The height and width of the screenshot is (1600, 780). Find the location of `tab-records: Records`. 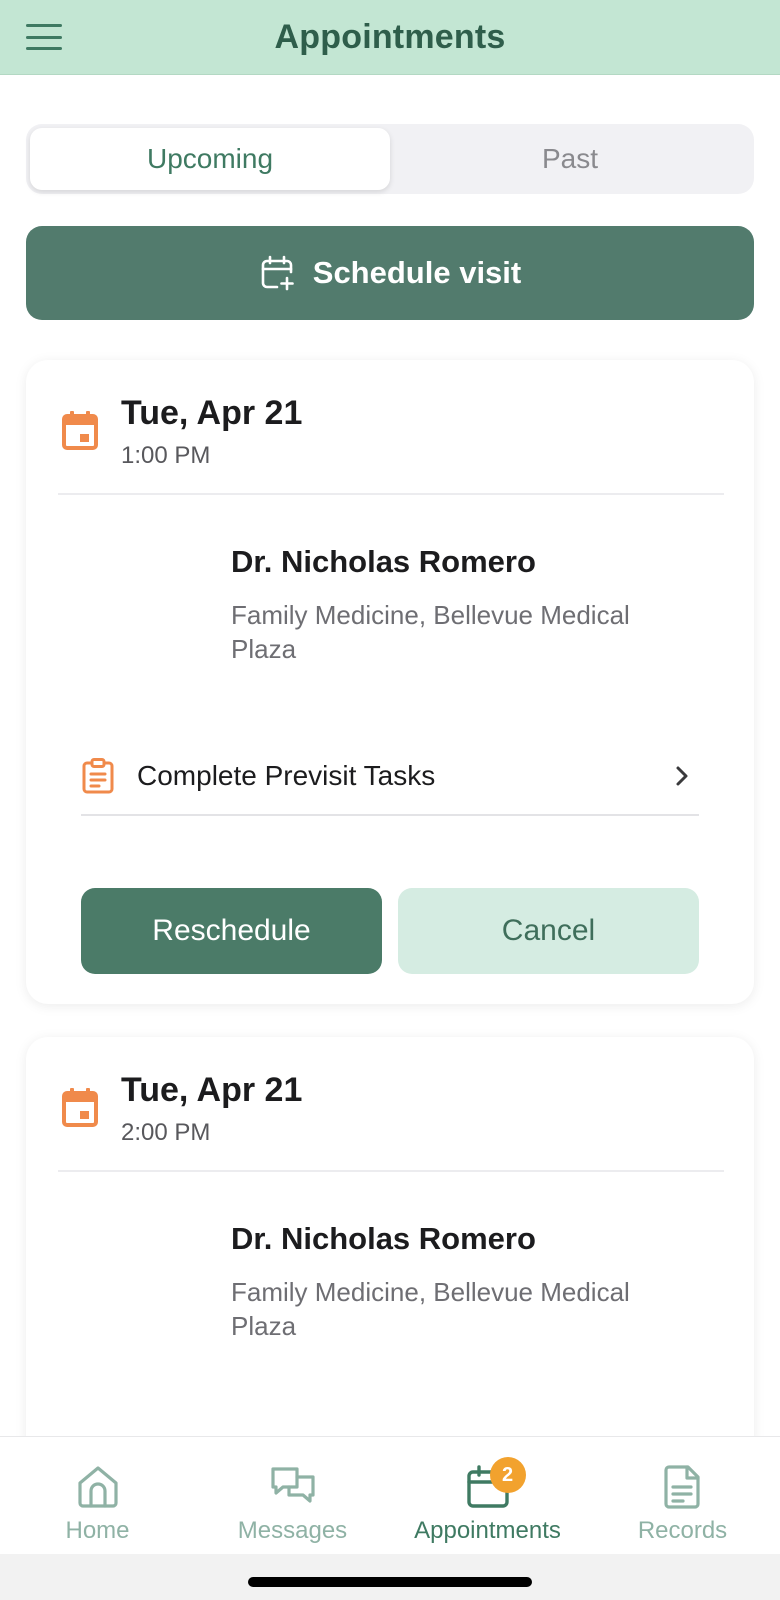

tab-records: Records is located at coordinates (682, 1495).